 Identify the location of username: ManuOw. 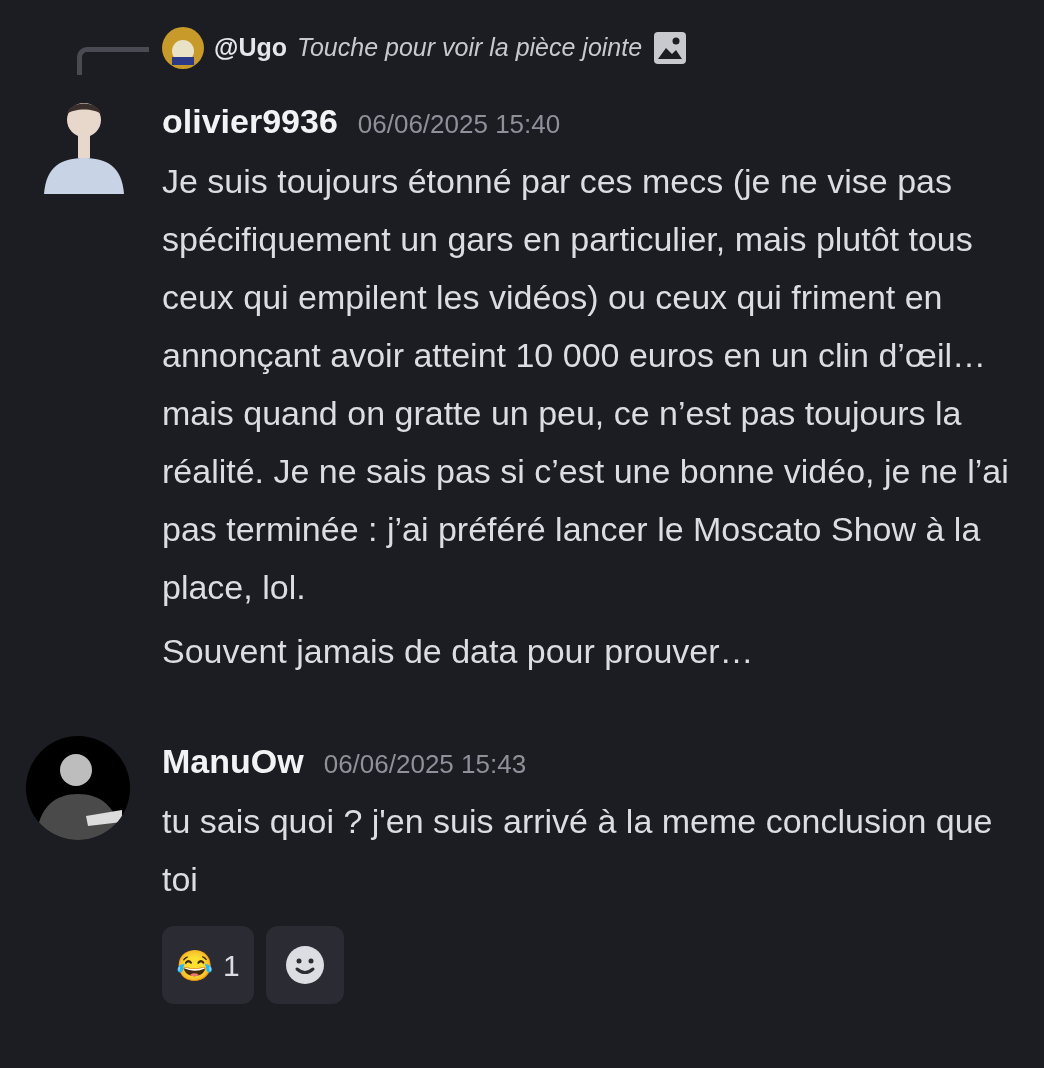
(233, 761).